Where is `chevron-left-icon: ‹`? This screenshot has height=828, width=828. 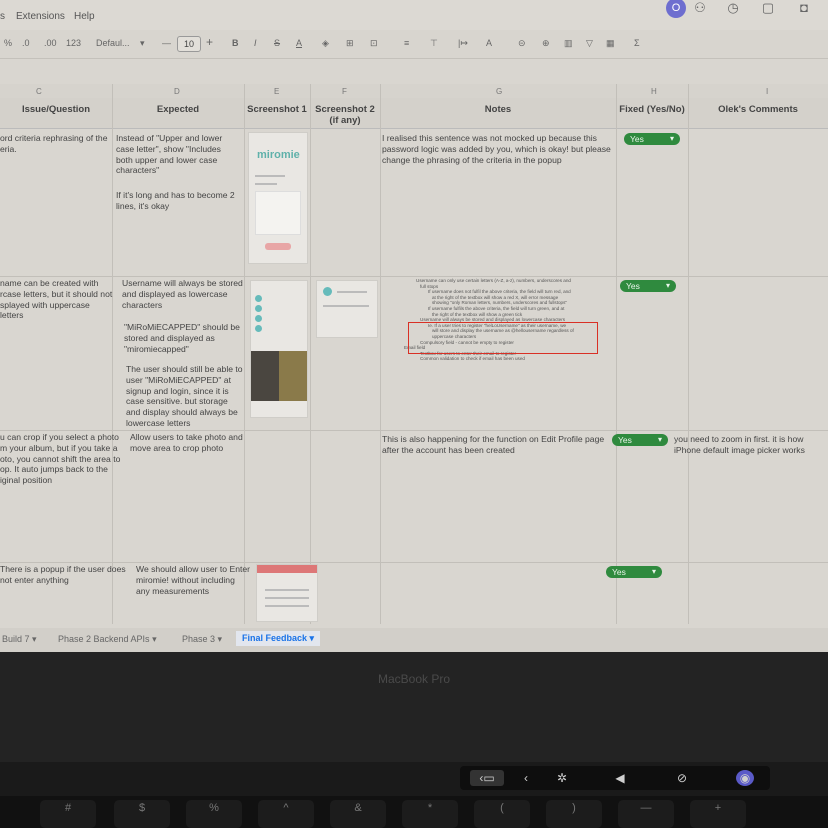
chevron-left-icon: ‹ is located at coordinates (526, 778).